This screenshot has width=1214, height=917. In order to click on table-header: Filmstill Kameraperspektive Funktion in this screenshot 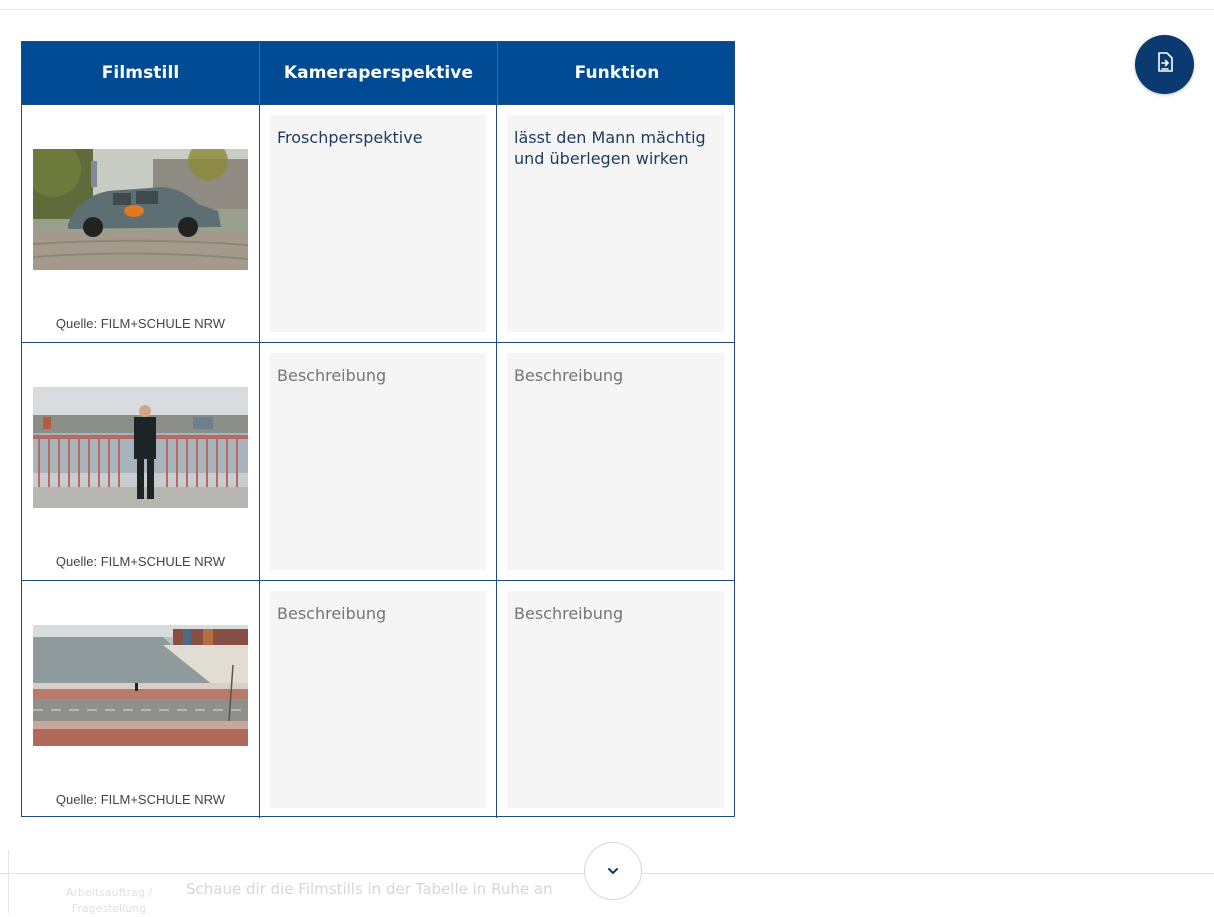, I will do `click(378, 73)`.